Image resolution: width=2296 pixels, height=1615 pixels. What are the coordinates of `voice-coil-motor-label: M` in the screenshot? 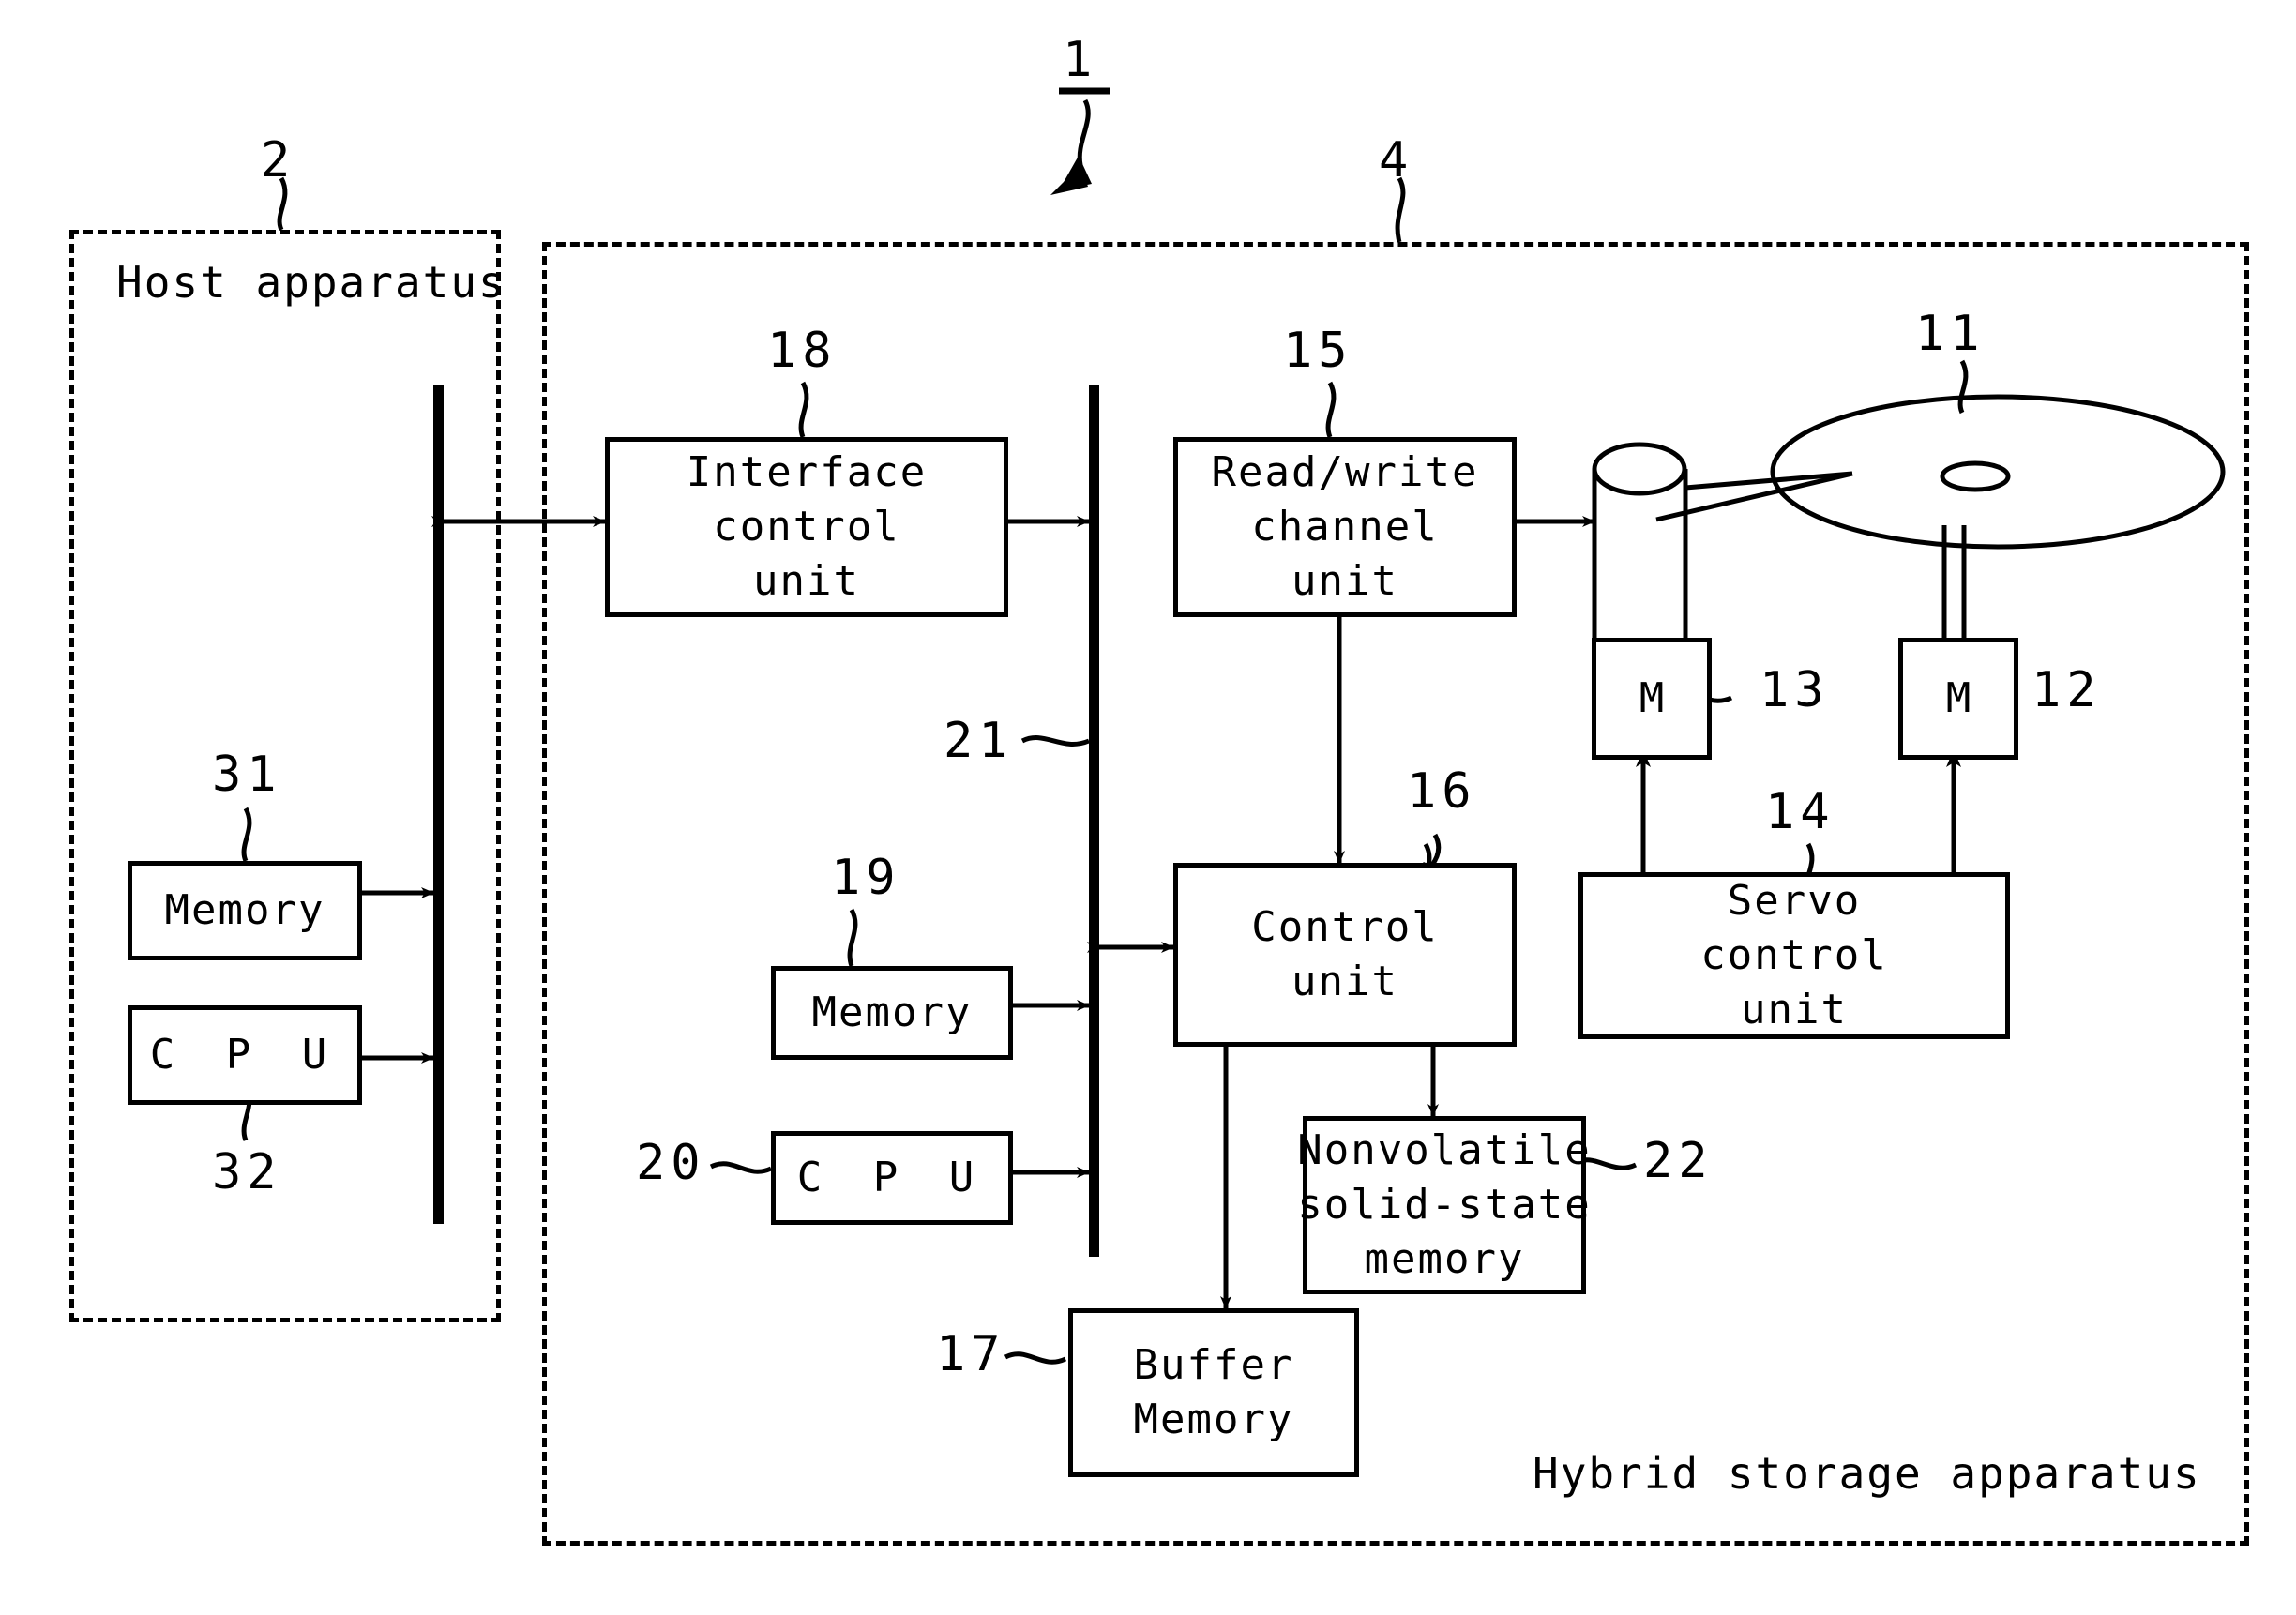 It's located at (1652, 697).